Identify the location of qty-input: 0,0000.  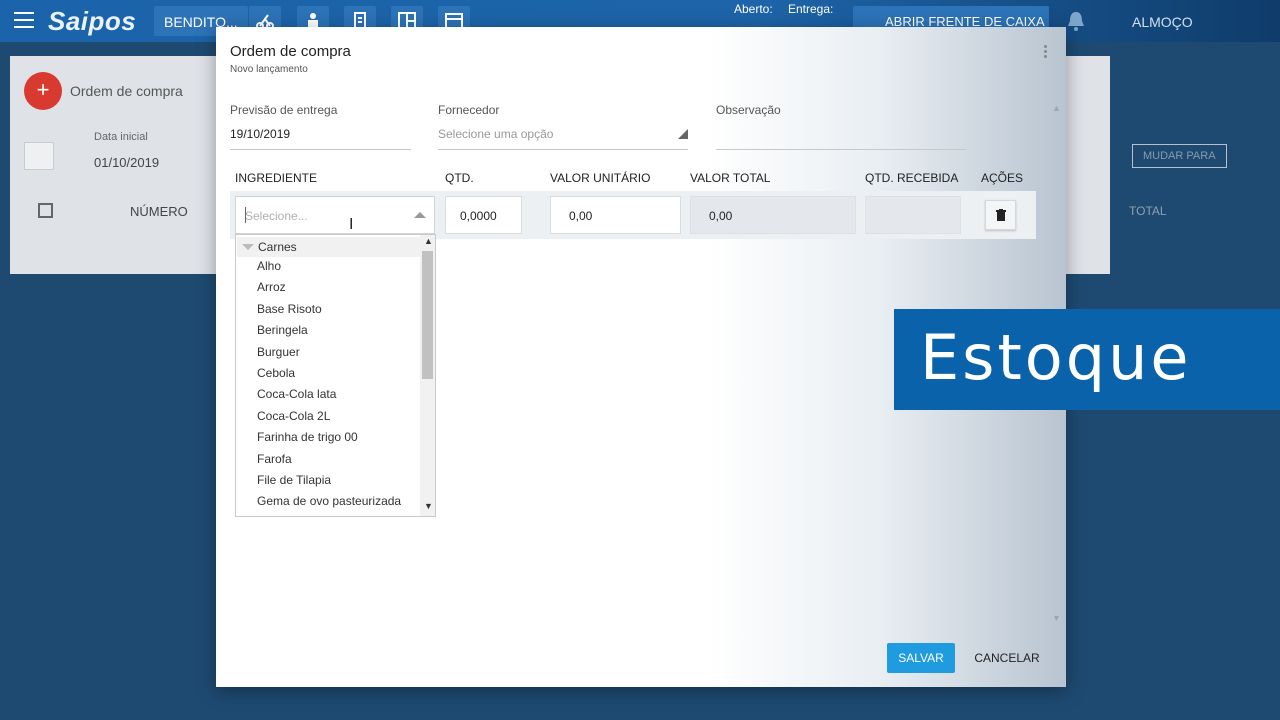
(483, 215).